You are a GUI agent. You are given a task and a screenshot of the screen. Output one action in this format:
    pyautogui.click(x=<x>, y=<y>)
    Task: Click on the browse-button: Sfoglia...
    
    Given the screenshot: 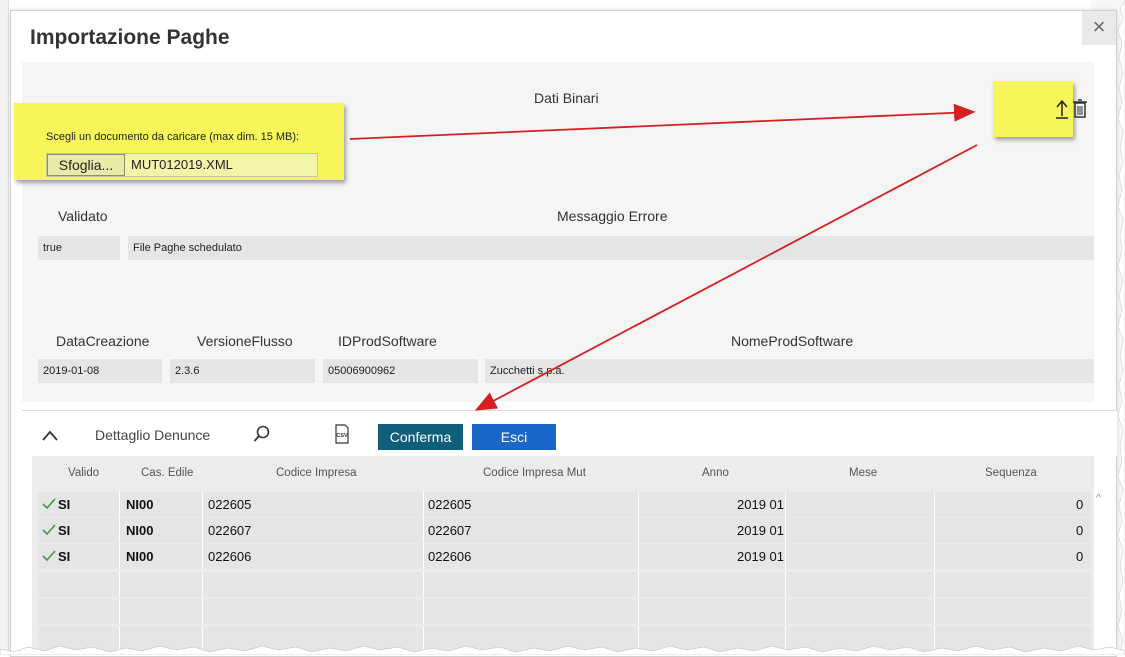 What is the action you would take?
    pyautogui.click(x=86, y=165)
    